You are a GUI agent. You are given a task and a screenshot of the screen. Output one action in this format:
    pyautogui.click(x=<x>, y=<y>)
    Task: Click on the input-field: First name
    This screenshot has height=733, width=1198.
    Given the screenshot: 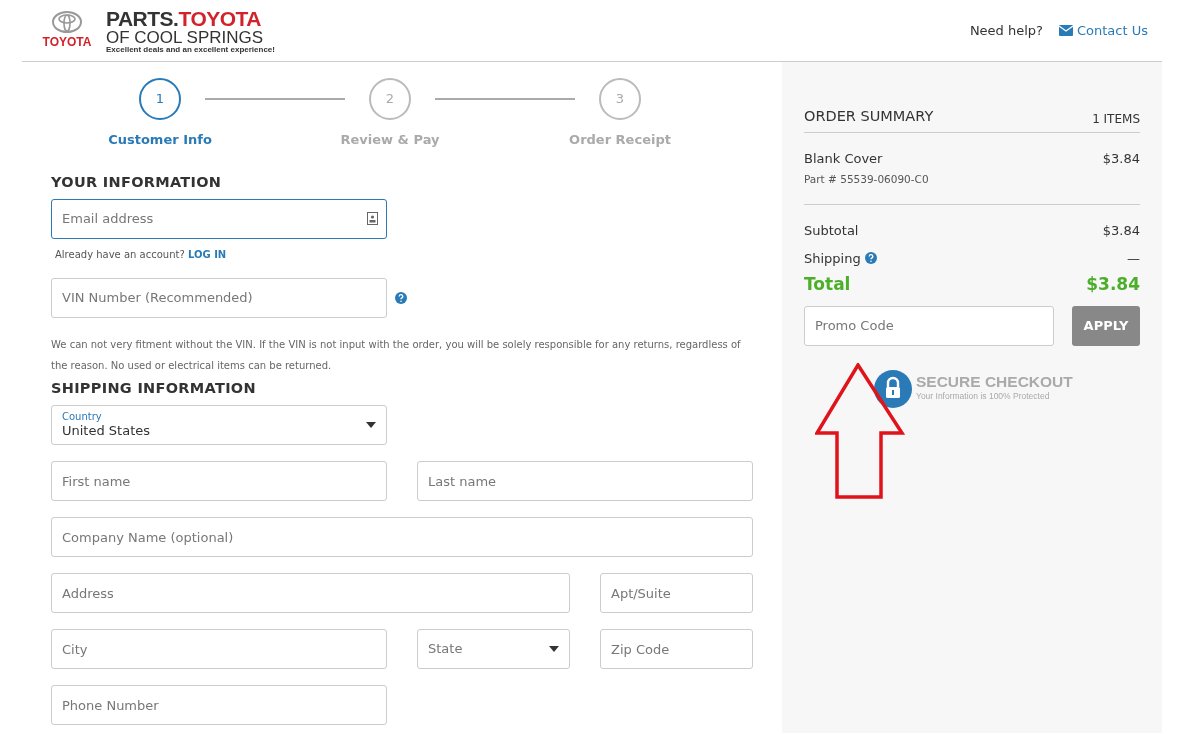 What is the action you would take?
    pyautogui.click(x=219, y=481)
    